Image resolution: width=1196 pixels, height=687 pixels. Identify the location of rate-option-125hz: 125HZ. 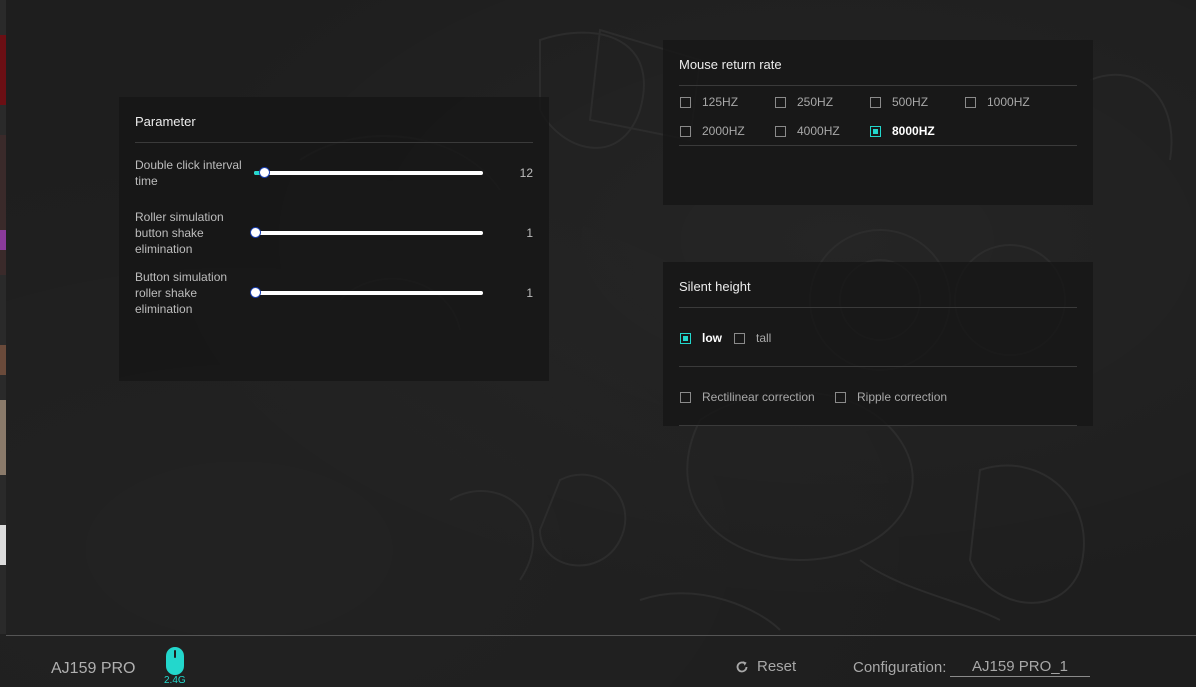
(709, 102).